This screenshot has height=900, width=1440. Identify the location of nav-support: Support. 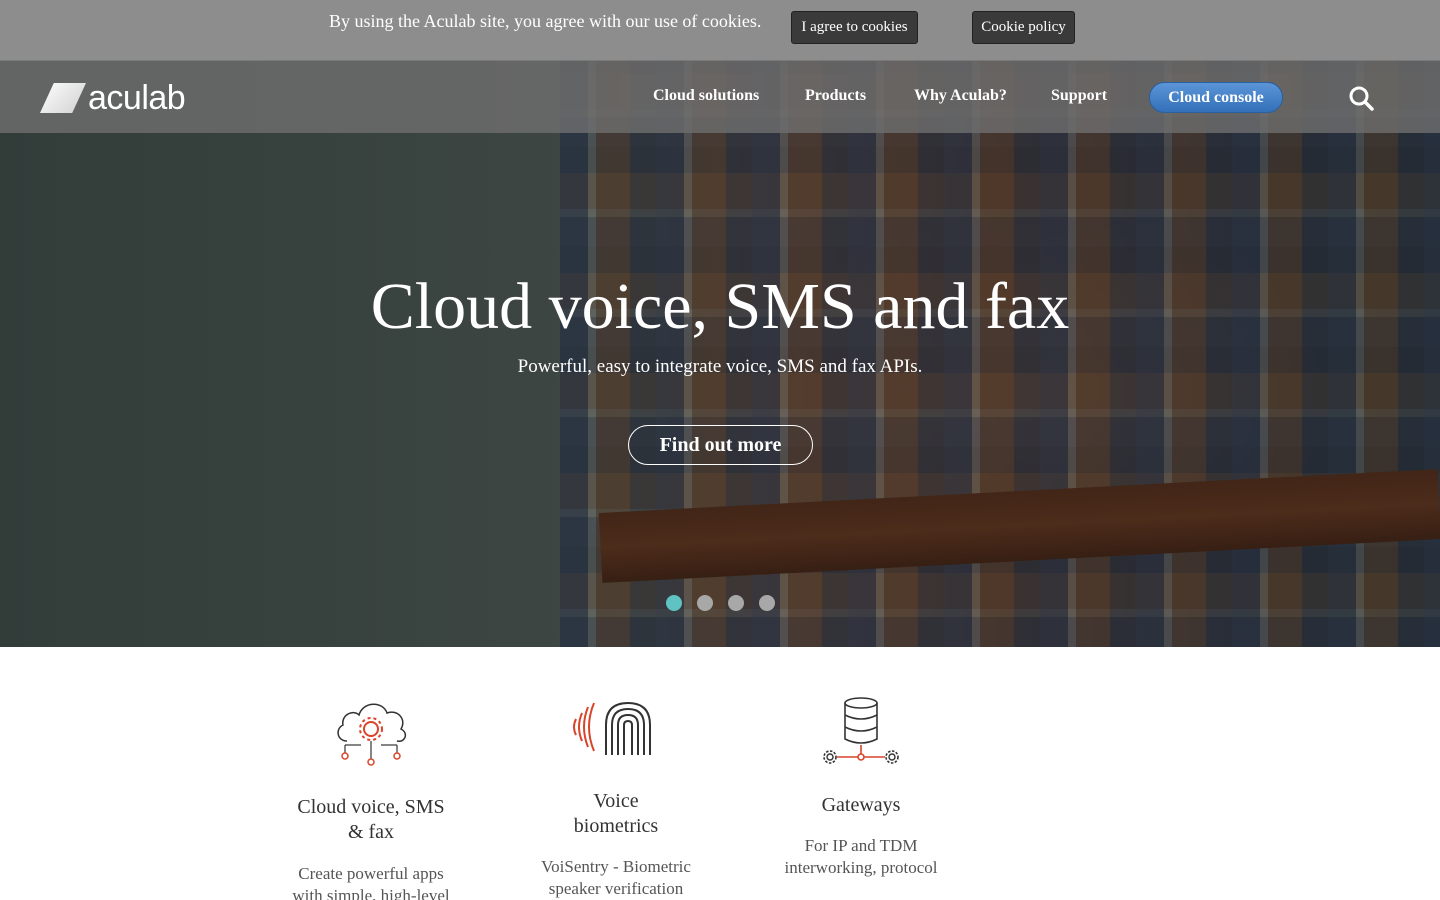
(1079, 96).